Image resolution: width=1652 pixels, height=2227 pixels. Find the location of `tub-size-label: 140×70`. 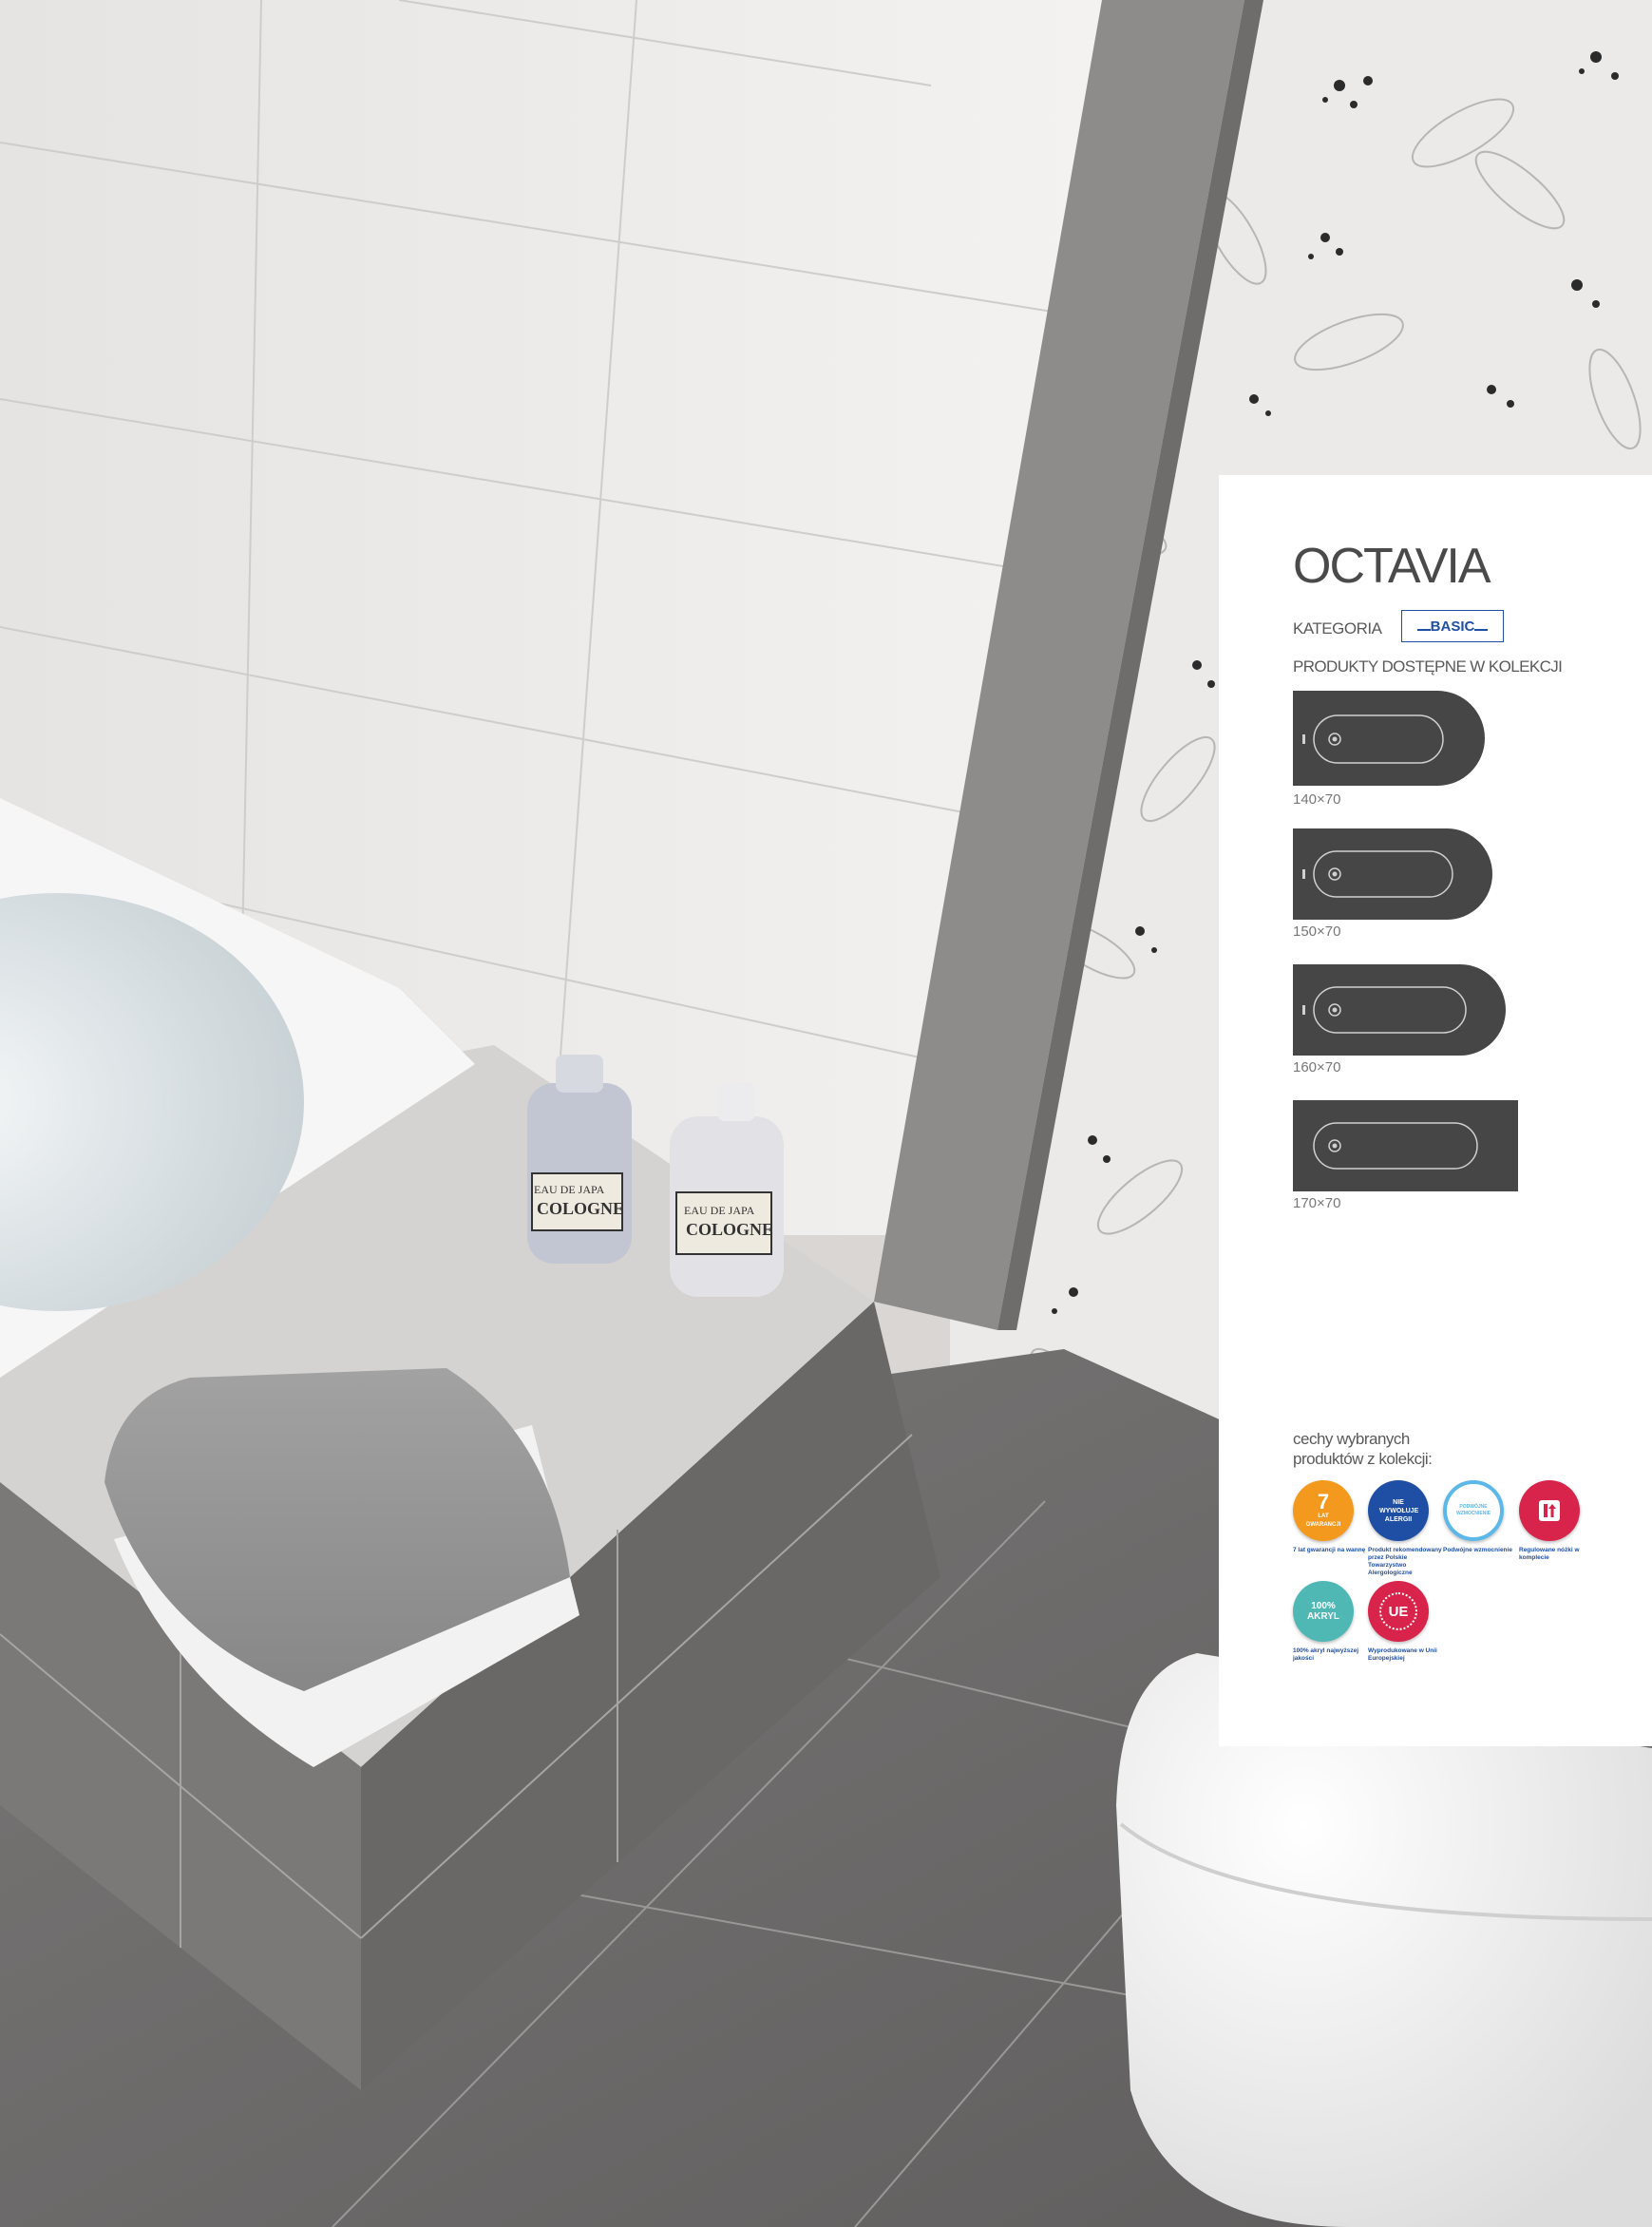

tub-size-label: 140×70 is located at coordinates (1317, 799).